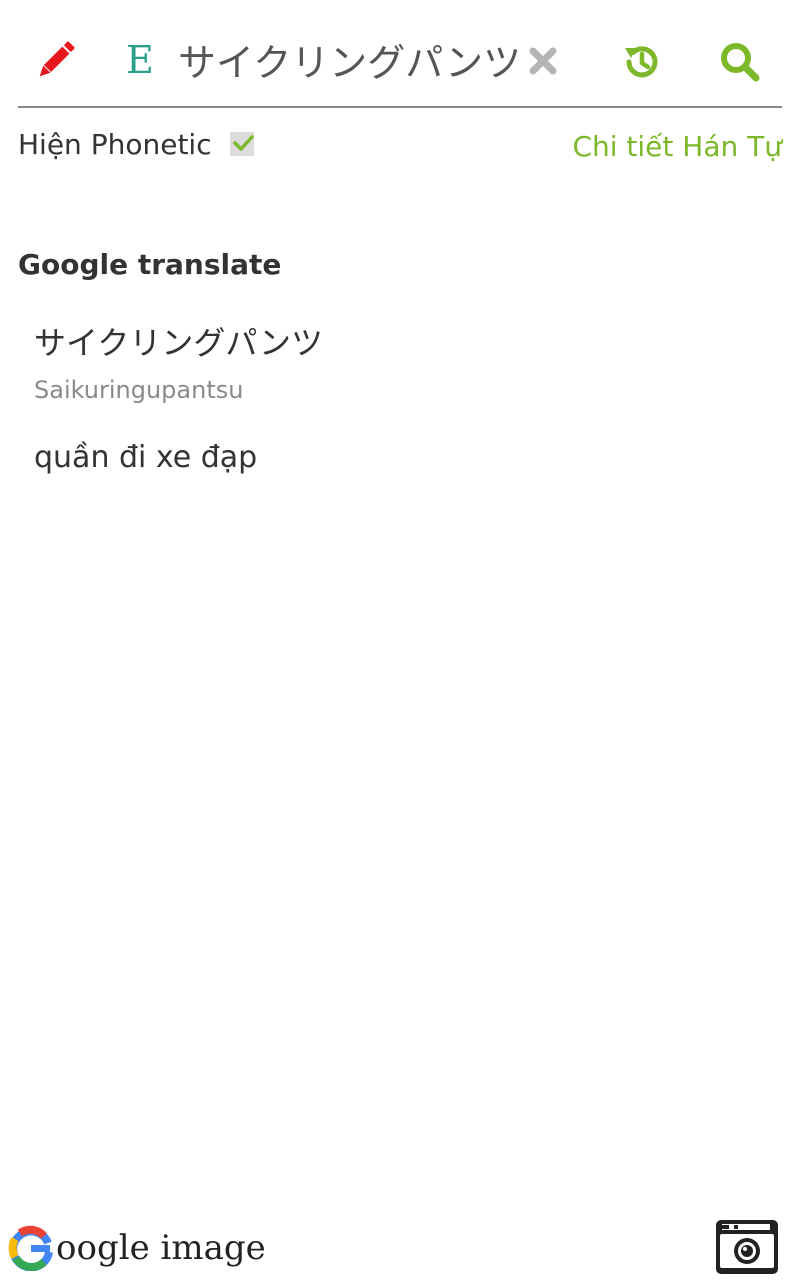 This screenshot has width=800, height=1280. Describe the element at coordinates (543, 61) in the screenshot. I see `close-icon` at that location.